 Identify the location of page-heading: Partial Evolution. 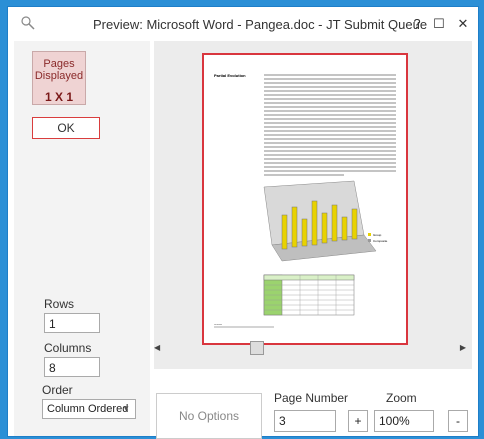
(230, 75).